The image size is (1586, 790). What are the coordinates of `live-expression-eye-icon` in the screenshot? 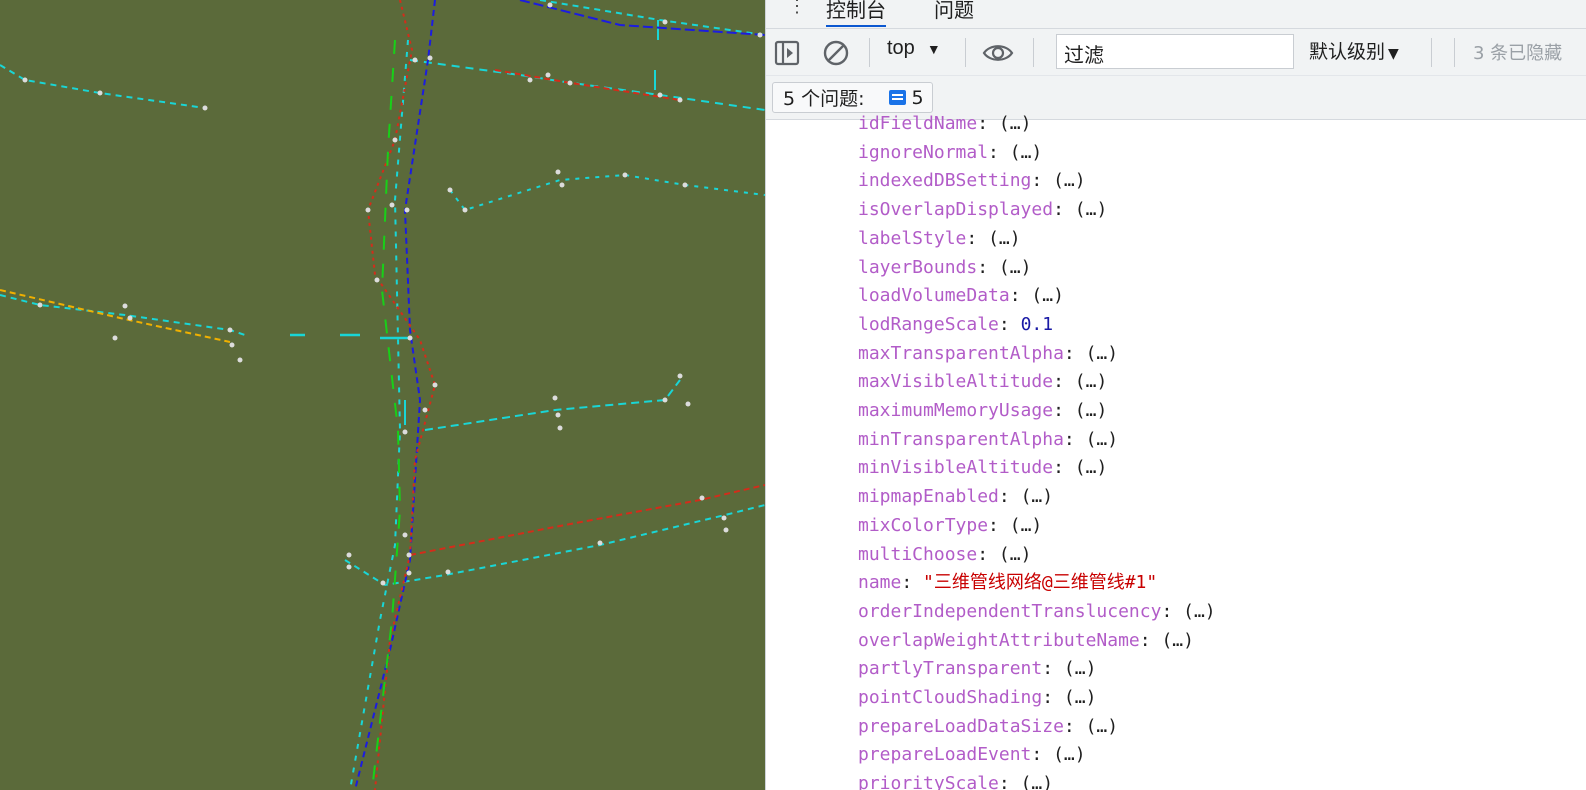 It's located at (998, 53).